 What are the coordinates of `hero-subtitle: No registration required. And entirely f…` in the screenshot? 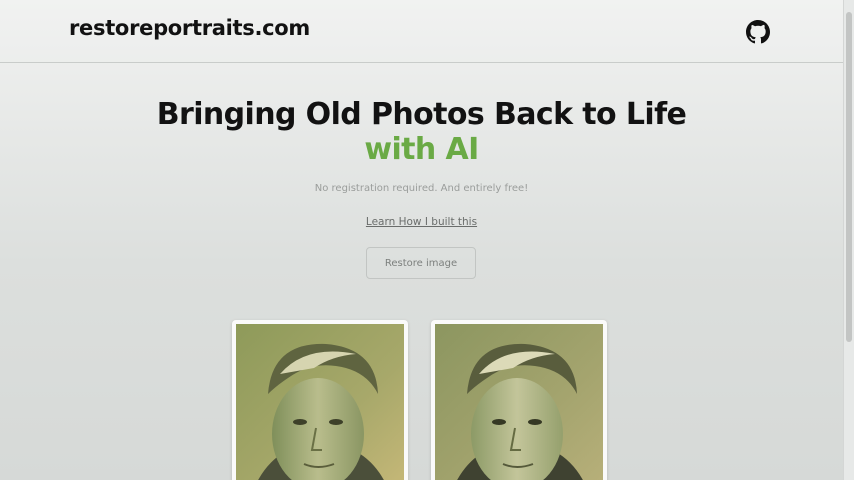 It's located at (421, 188).